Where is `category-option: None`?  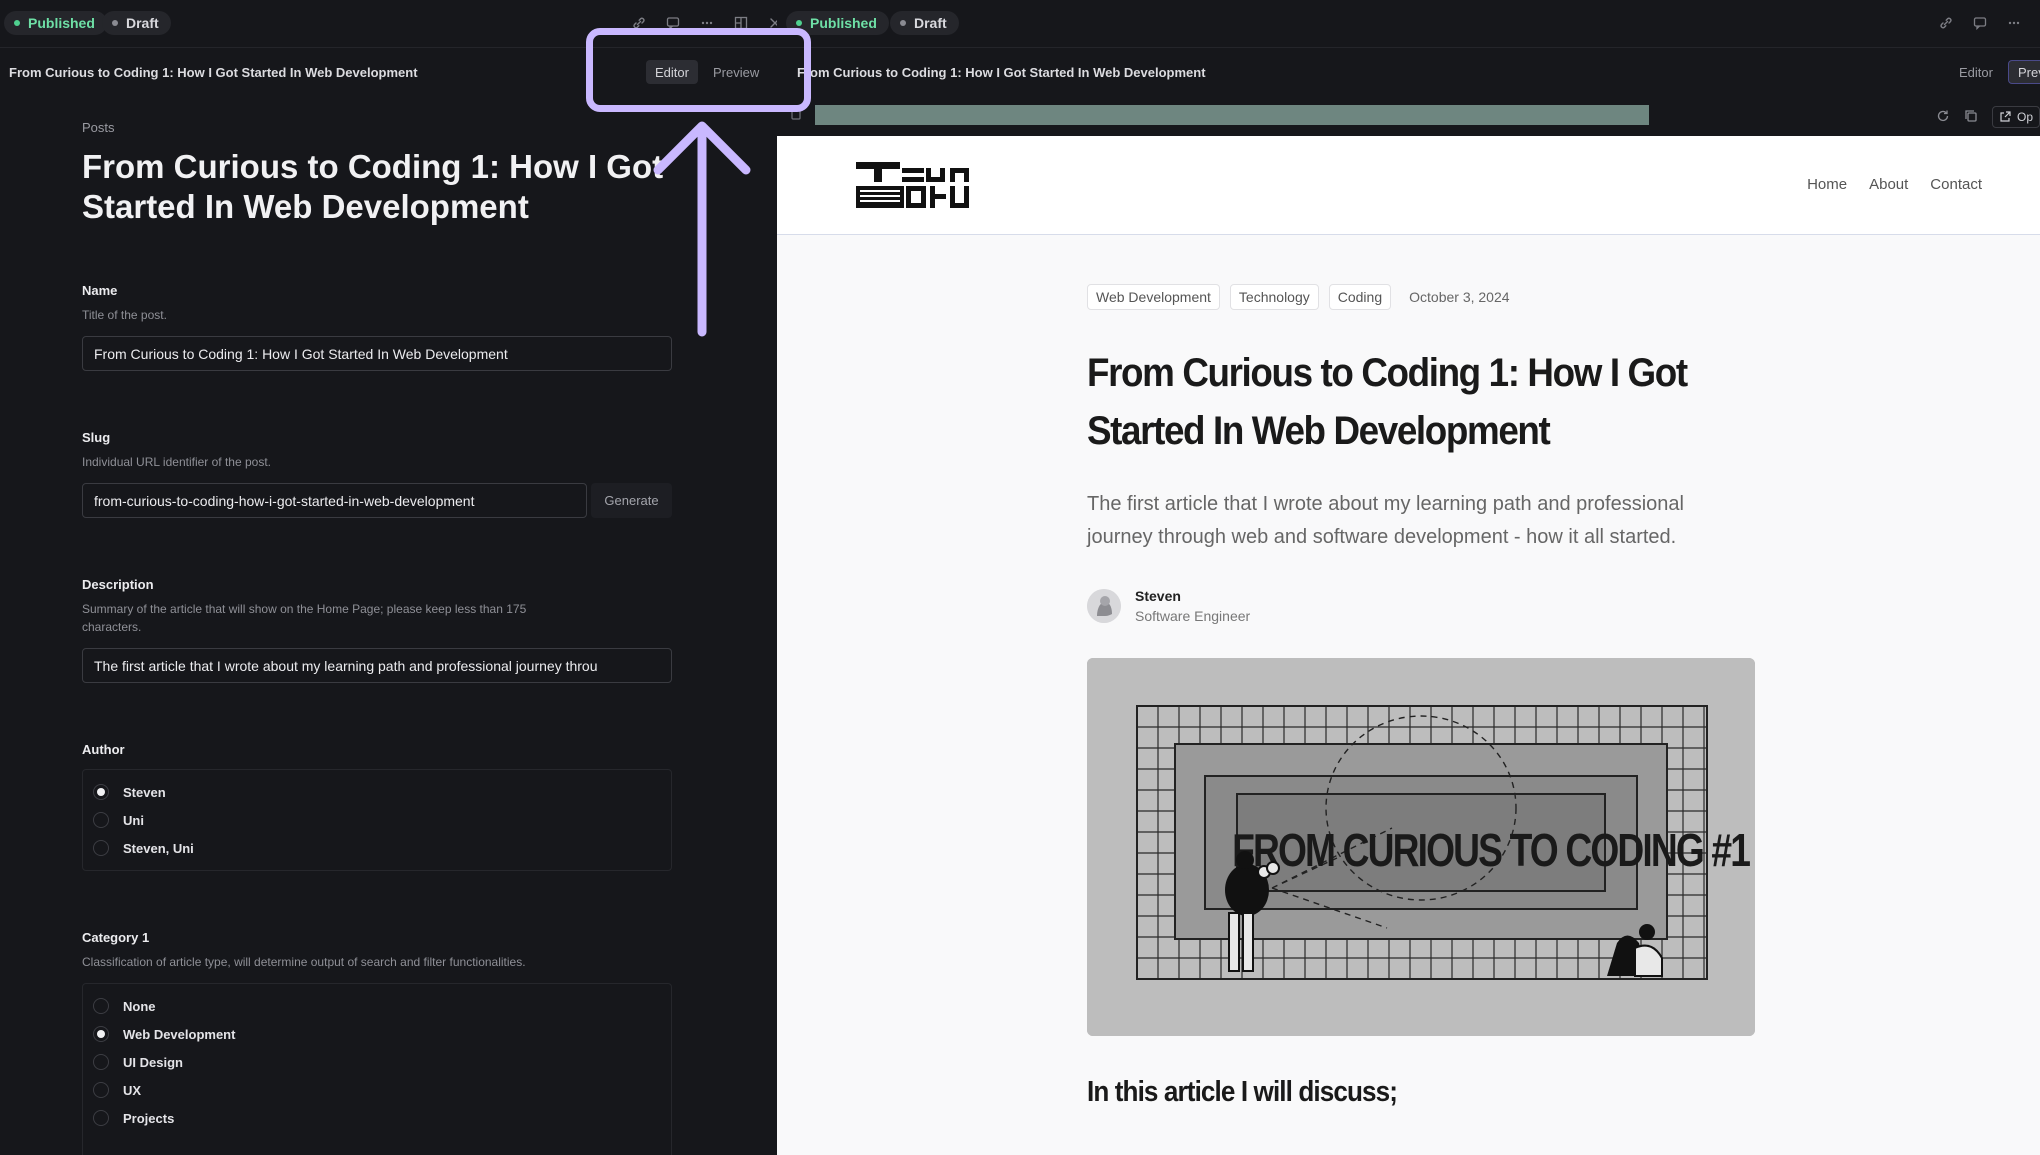
category-option: None is located at coordinates (377, 1006).